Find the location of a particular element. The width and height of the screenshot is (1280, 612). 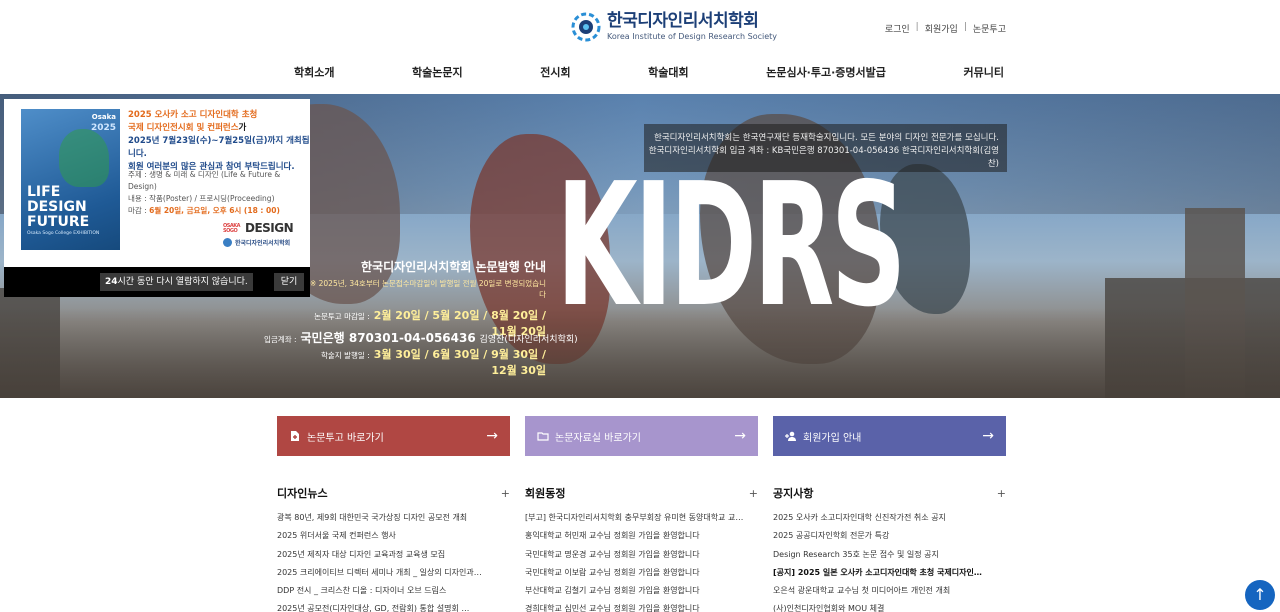

bank-label: 입금계좌 : is located at coordinates (280, 339).